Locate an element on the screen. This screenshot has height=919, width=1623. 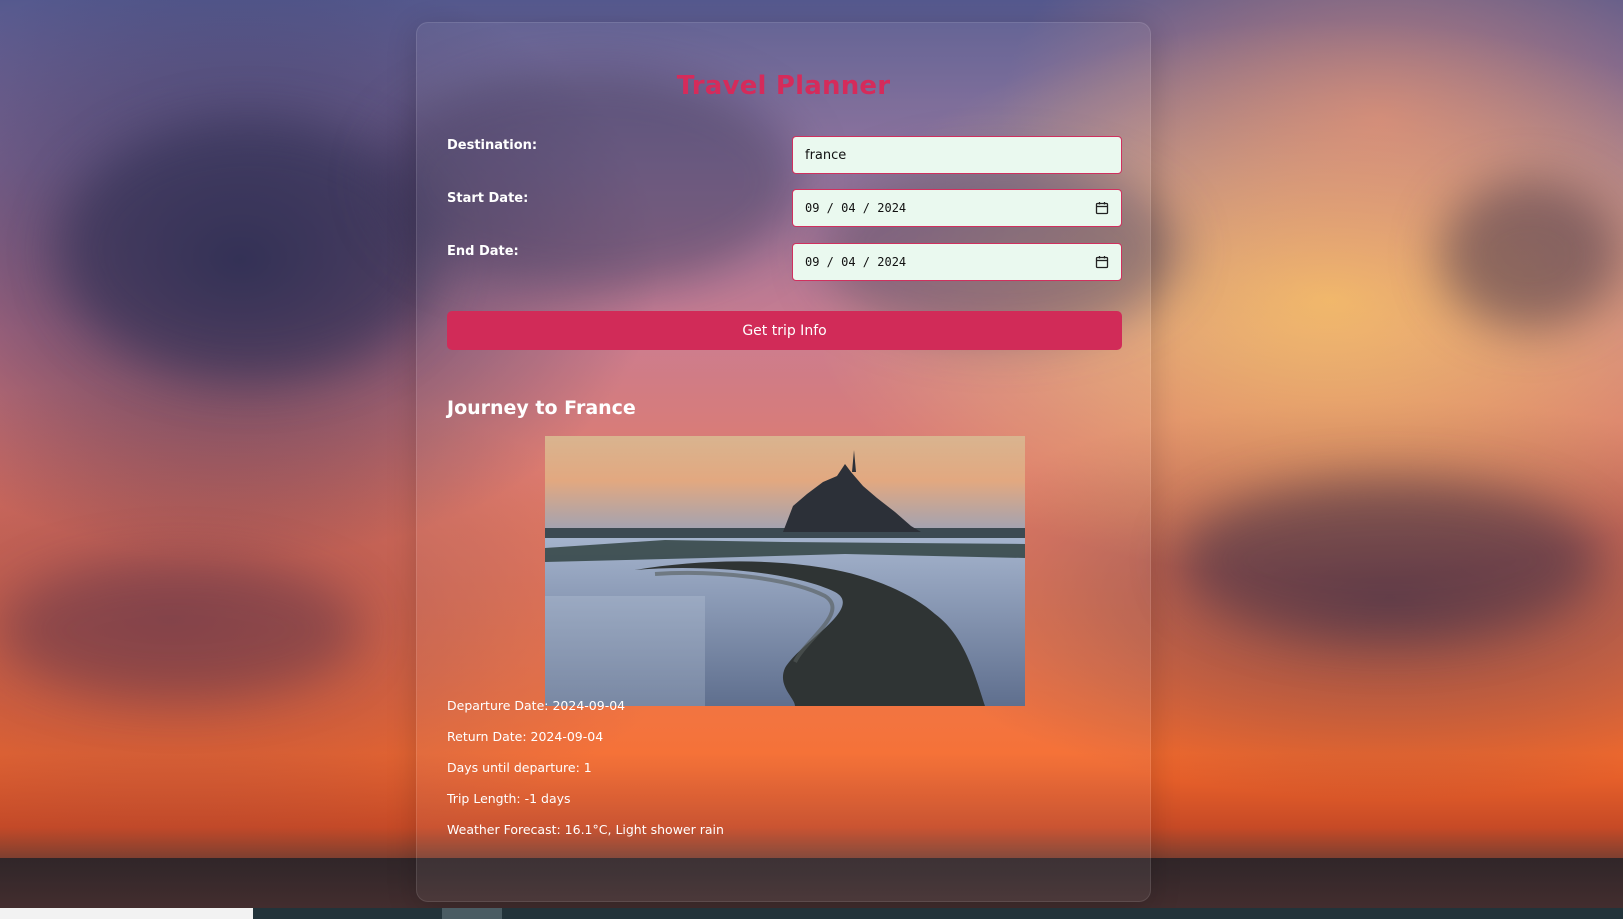
start-date-label: Start Date: is located at coordinates (488, 198).